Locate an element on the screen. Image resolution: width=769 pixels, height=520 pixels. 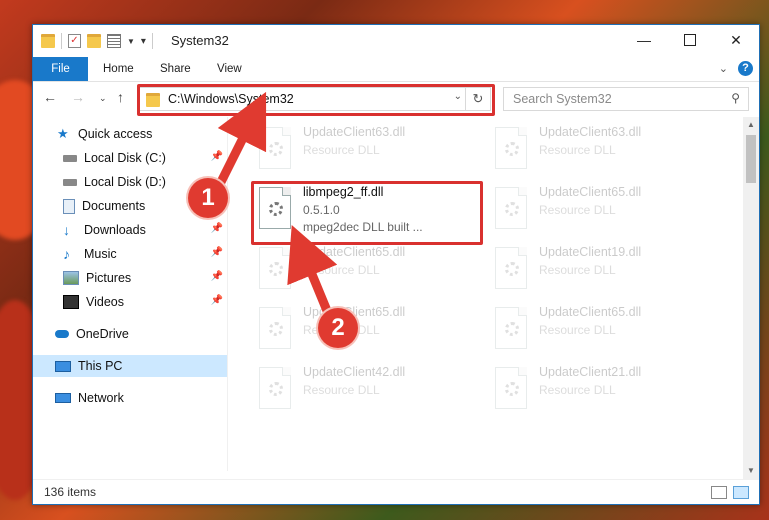
callout-badge-1: 1 is located at coordinates (208, 198).